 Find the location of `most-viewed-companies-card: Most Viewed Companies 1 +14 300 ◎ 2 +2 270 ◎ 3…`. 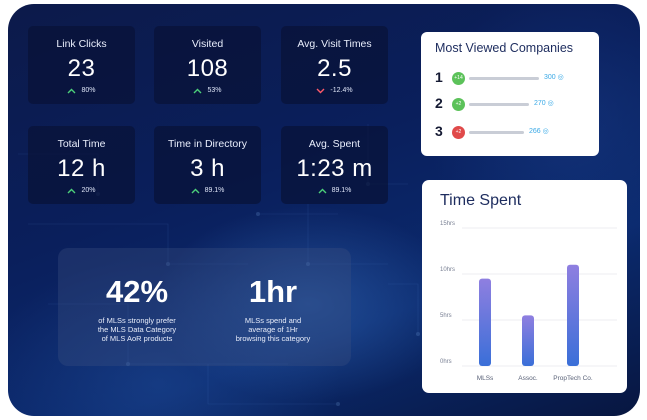

most-viewed-companies-card: Most Viewed Companies 1 +14 300 ◎ 2 +2 270 ◎ 3… is located at coordinates (510, 94).